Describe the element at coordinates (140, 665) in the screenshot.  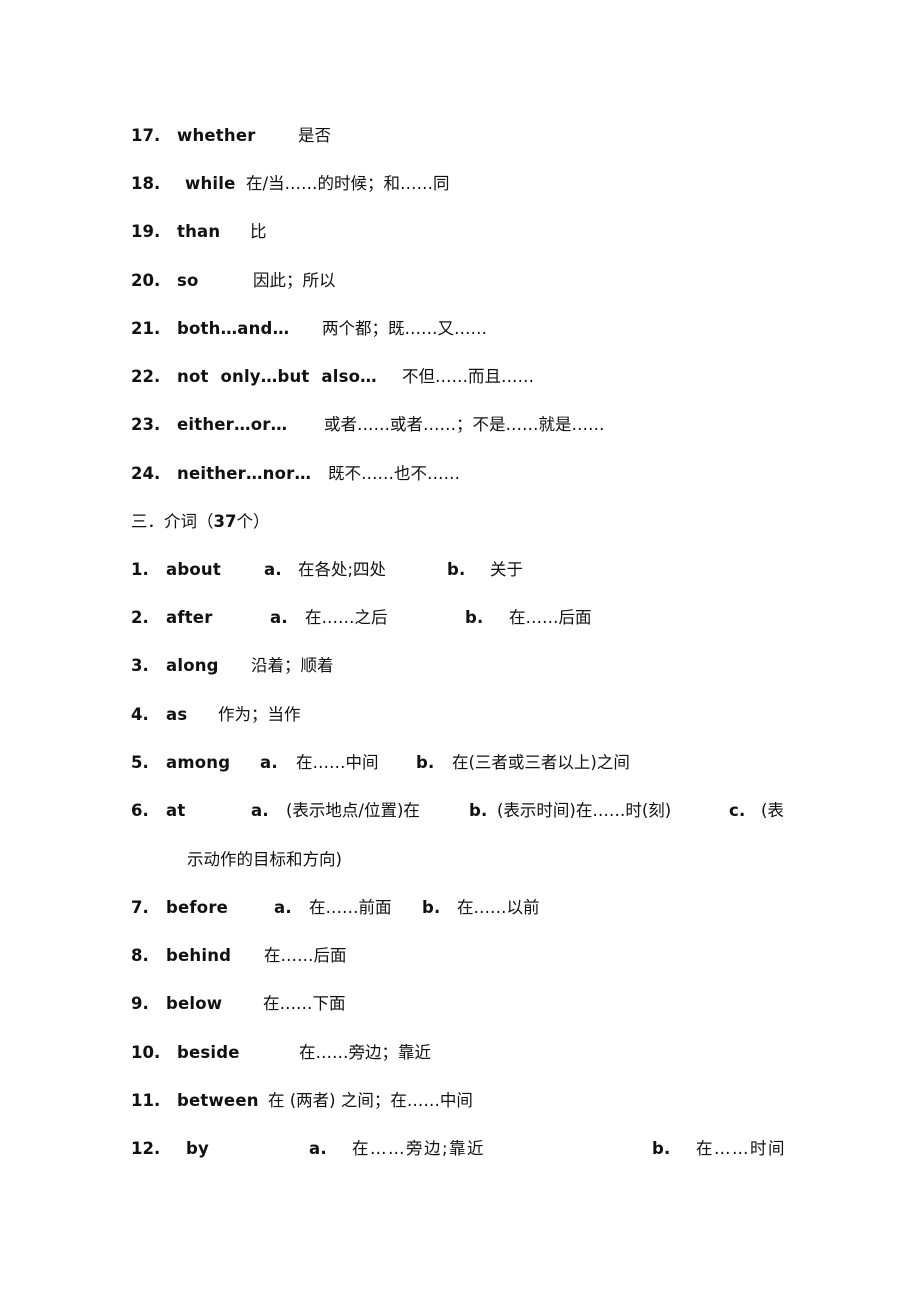
I see `item-number: 3.` at that location.